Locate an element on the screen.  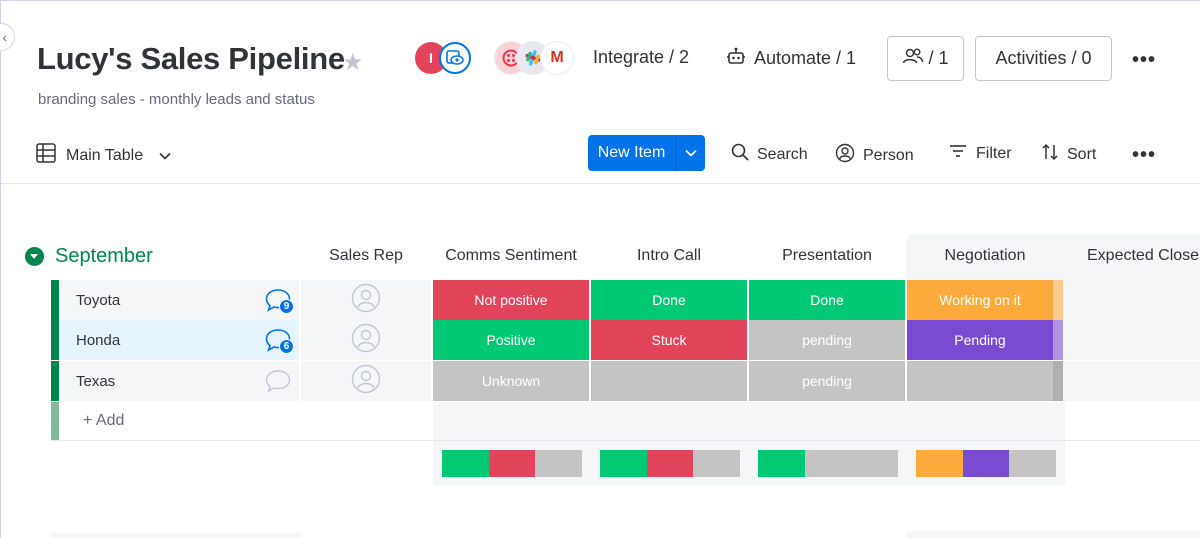
board-viewers: I is located at coordinates (445, 58).